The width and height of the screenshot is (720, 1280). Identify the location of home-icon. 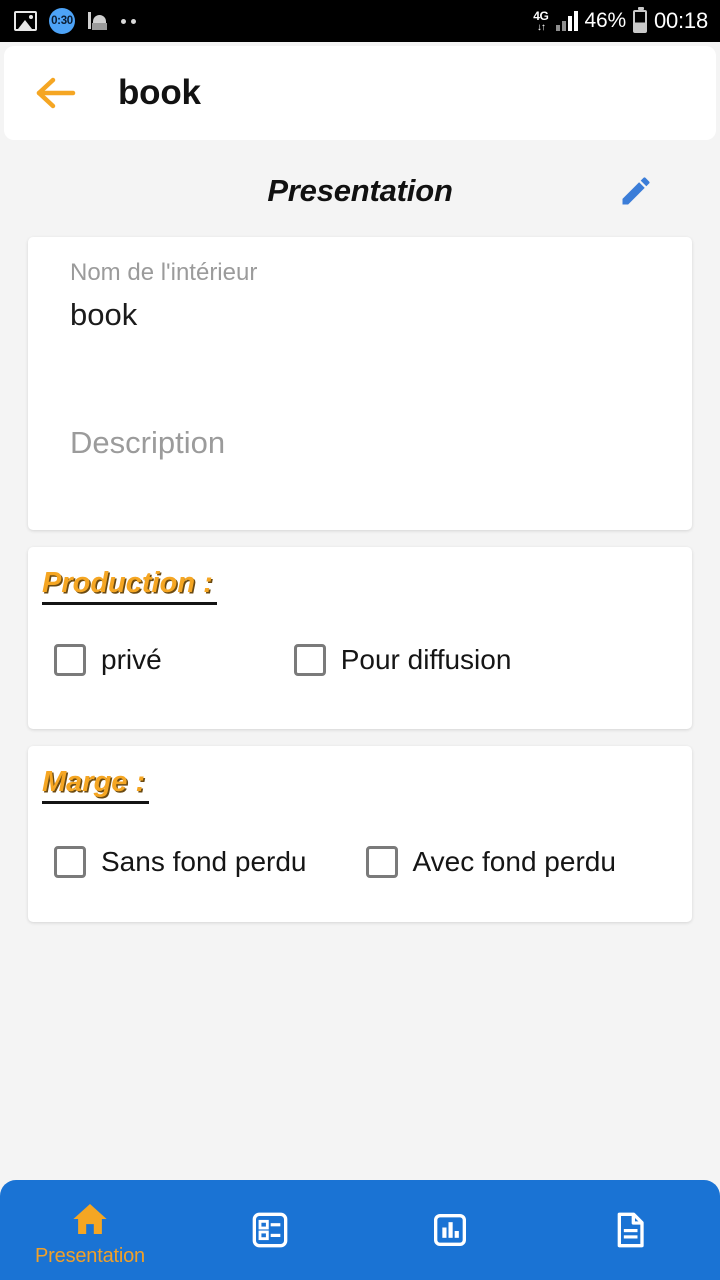
(90, 1219).